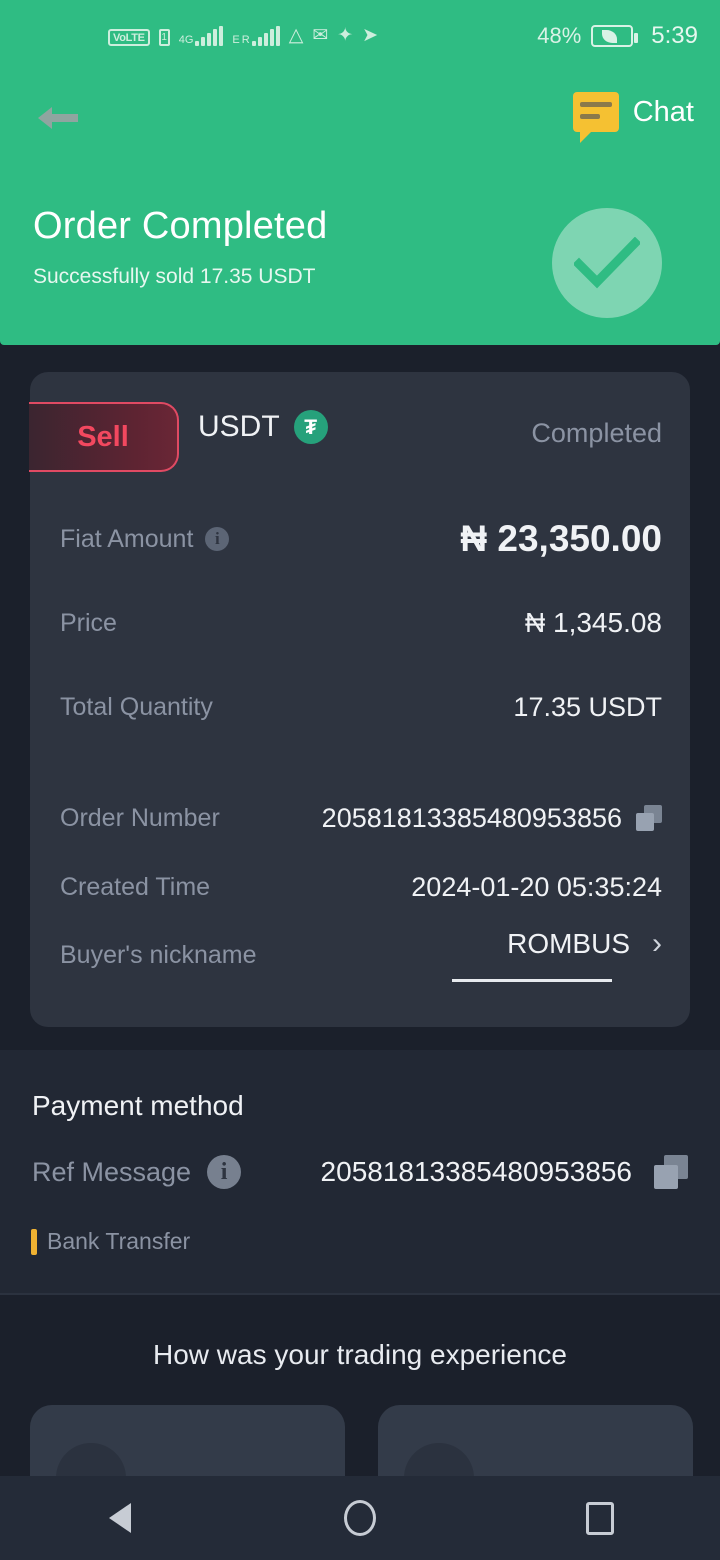  What do you see at coordinates (138, 1105) in the screenshot?
I see `payment-method-title: Payment method` at bounding box center [138, 1105].